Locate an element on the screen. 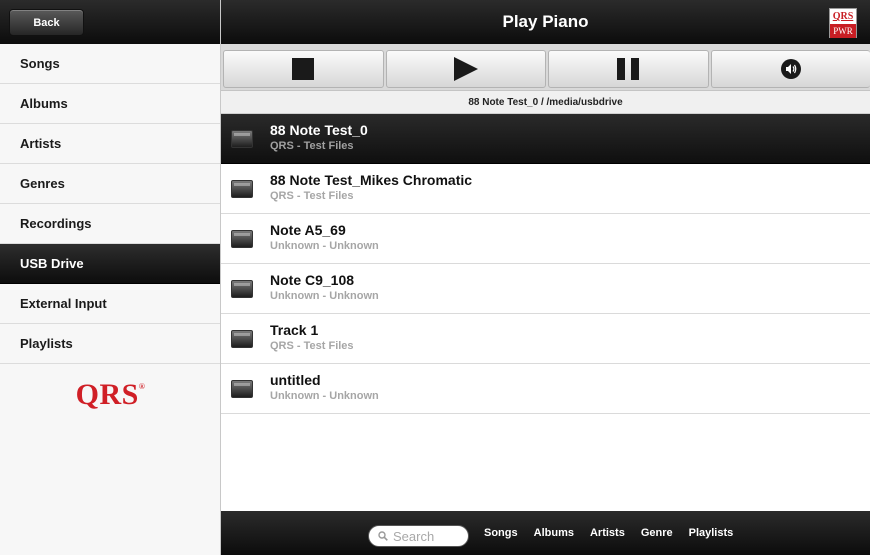 Image resolution: width=870 pixels, height=555 pixels. sidebar-item-label: Artists is located at coordinates (41, 143).